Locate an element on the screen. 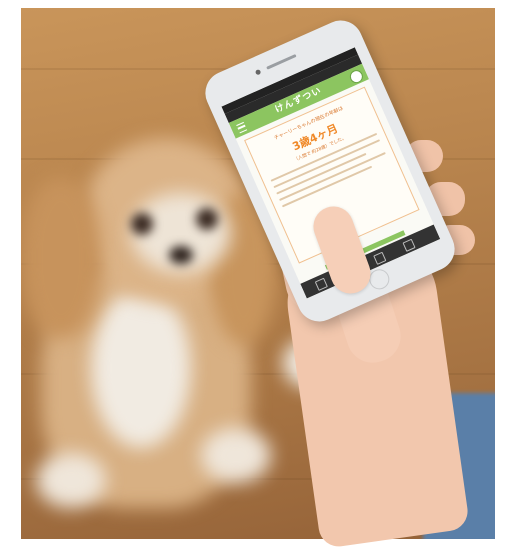 The height and width of the screenshot is (549, 506). tabs-icon is located at coordinates (409, 245).